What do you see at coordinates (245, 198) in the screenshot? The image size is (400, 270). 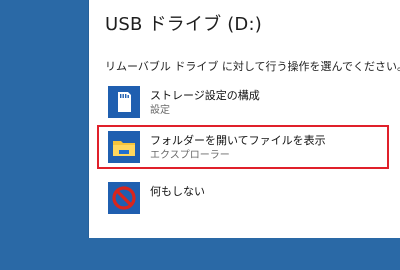 I see `option-take-no-action: 何もしない` at bounding box center [245, 198].